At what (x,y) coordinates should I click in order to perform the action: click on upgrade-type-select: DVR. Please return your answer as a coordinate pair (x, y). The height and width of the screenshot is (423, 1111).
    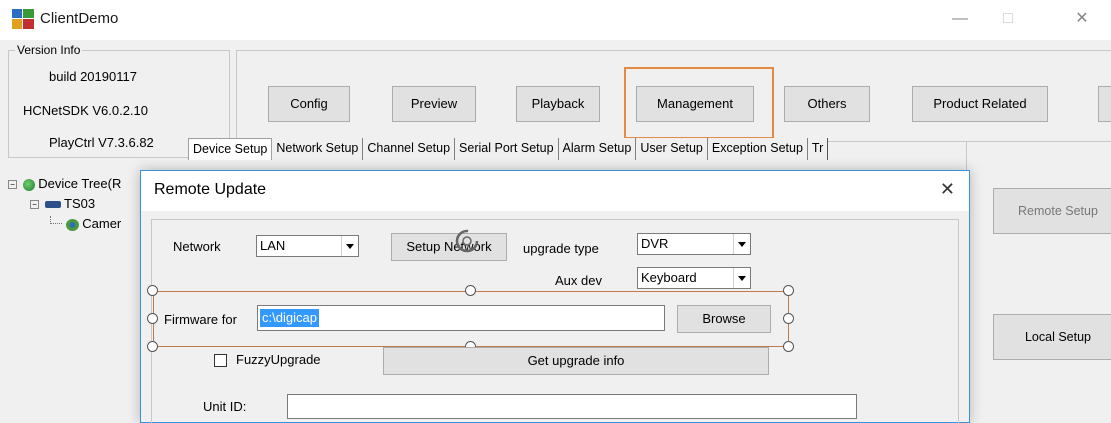
    Looking at the image, I should click on (694, 244).